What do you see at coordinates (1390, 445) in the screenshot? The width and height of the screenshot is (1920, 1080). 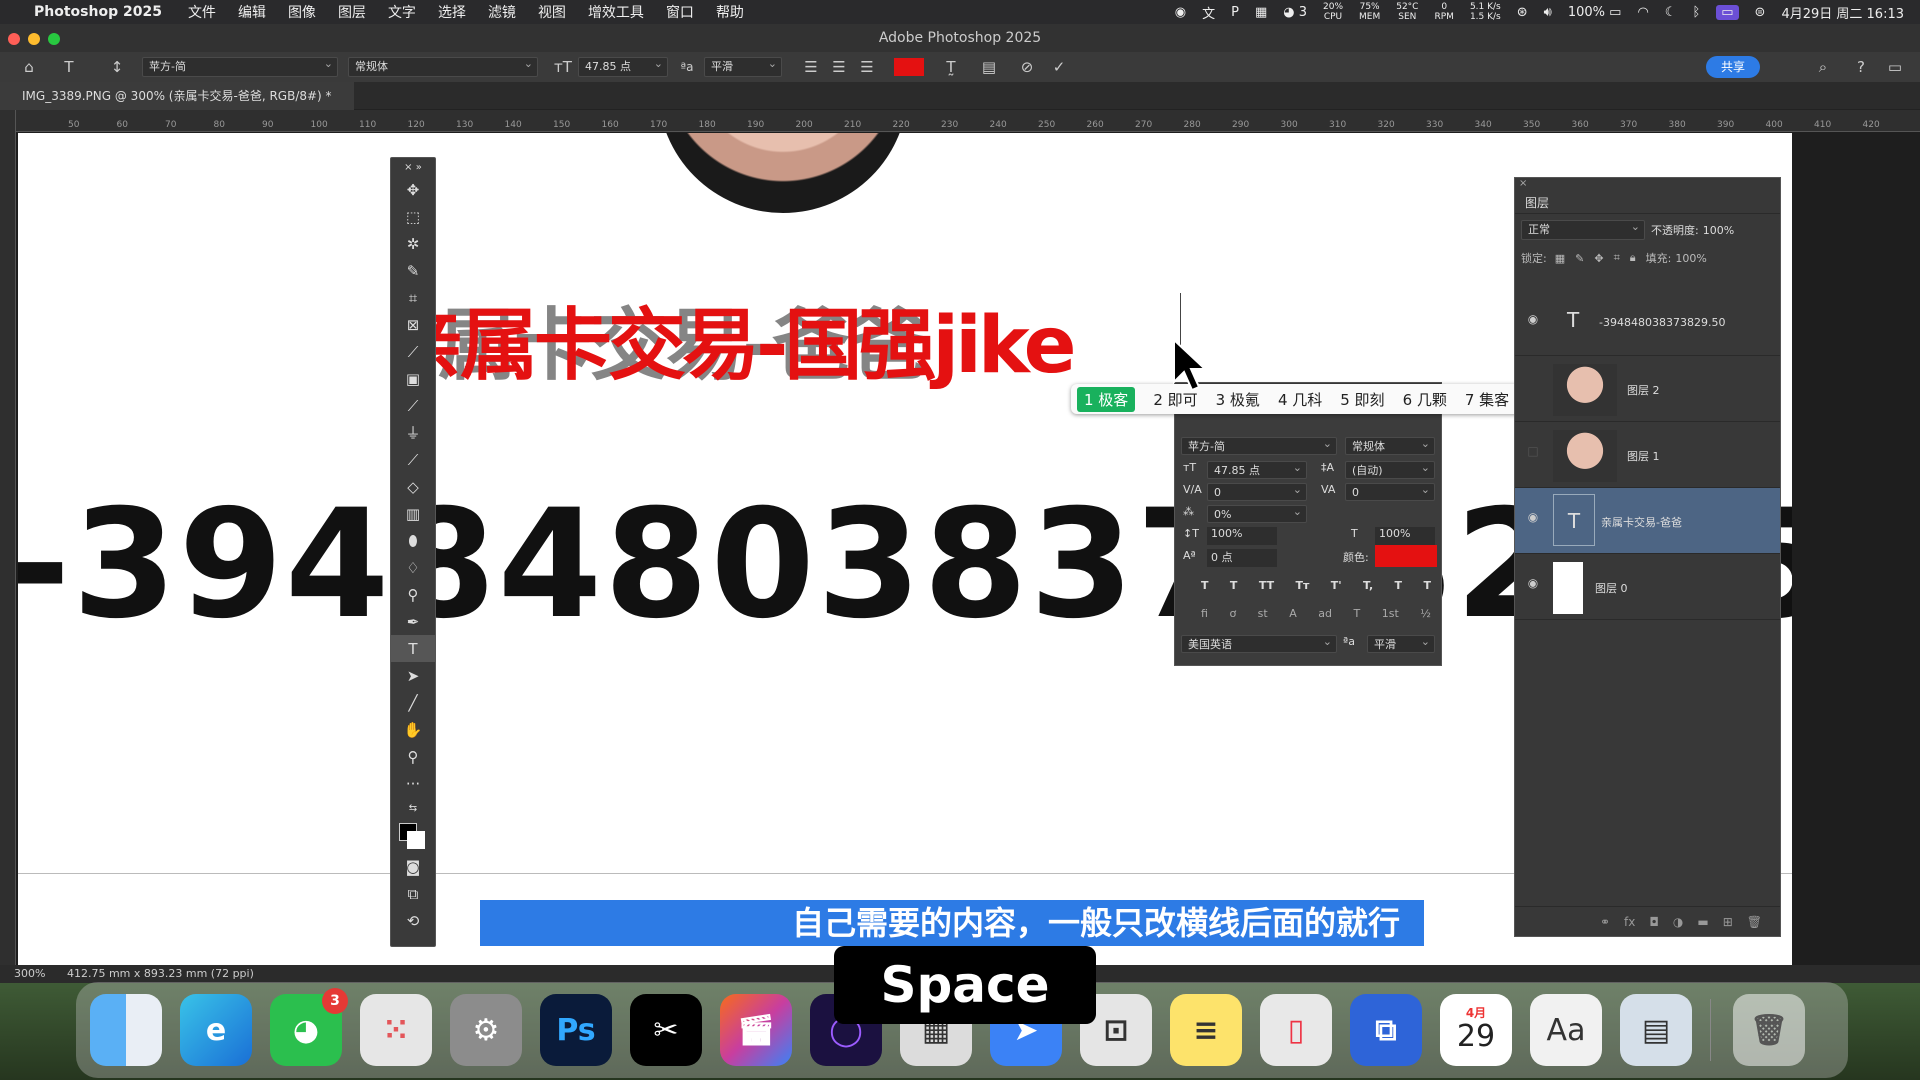 I see `cp-style-select: 常规体` at bounding box center [1390, 445].